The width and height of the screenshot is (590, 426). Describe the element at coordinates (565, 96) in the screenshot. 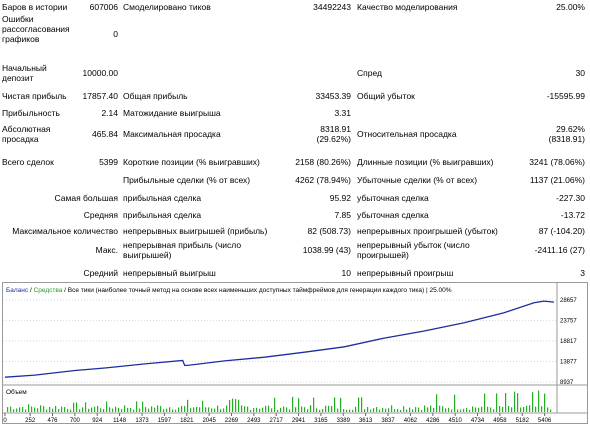

I see `gross-loss-value: -15595.99` at that location.